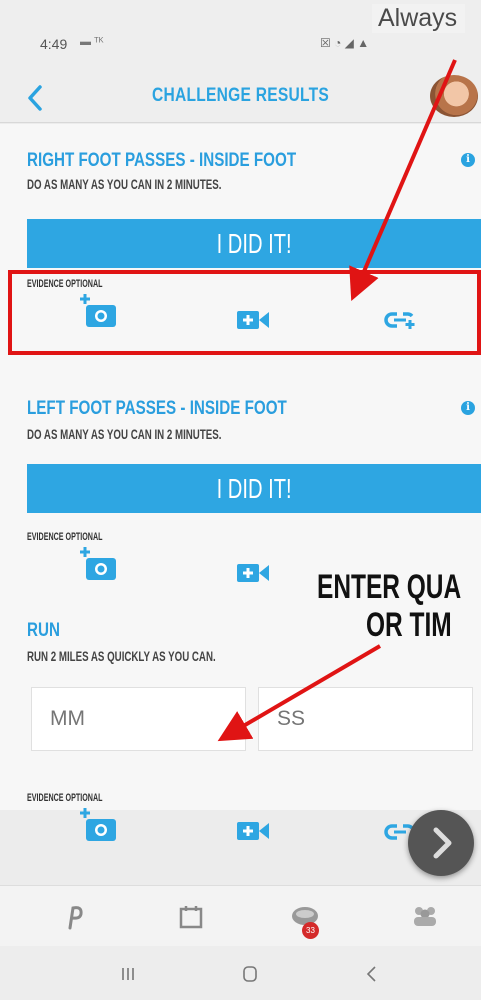 The height and width of the screenshot is (1000, 481). Describe the element at coordinates (365, 719) in the screenshot. I see `seconds-input` at that location.